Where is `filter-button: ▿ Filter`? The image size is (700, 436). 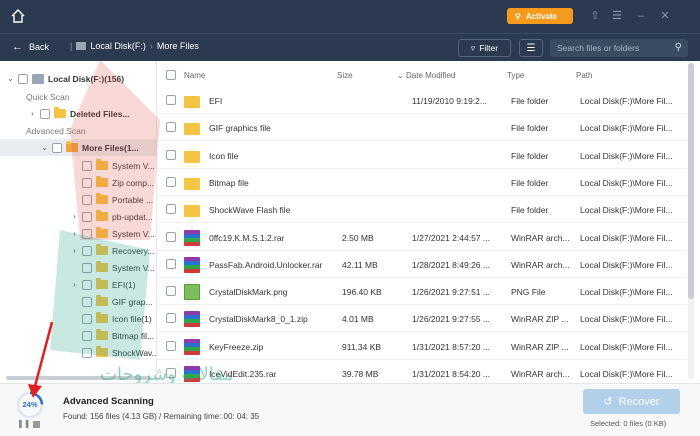 filter-button: ▿ Filter is located at coordinates (484, 48).